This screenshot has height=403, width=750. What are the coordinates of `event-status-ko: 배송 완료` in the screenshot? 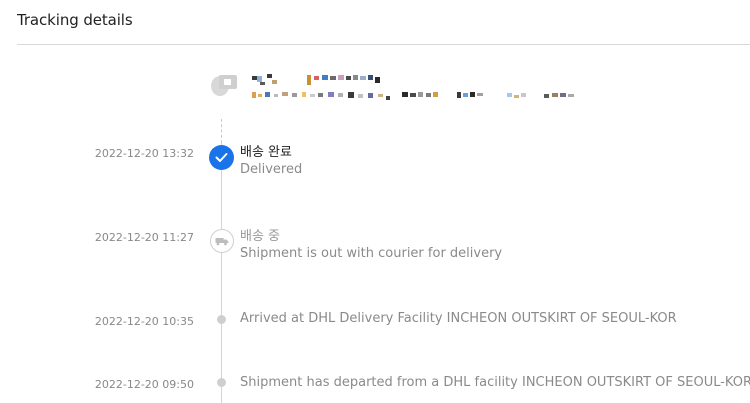 It's located at (266, 152).